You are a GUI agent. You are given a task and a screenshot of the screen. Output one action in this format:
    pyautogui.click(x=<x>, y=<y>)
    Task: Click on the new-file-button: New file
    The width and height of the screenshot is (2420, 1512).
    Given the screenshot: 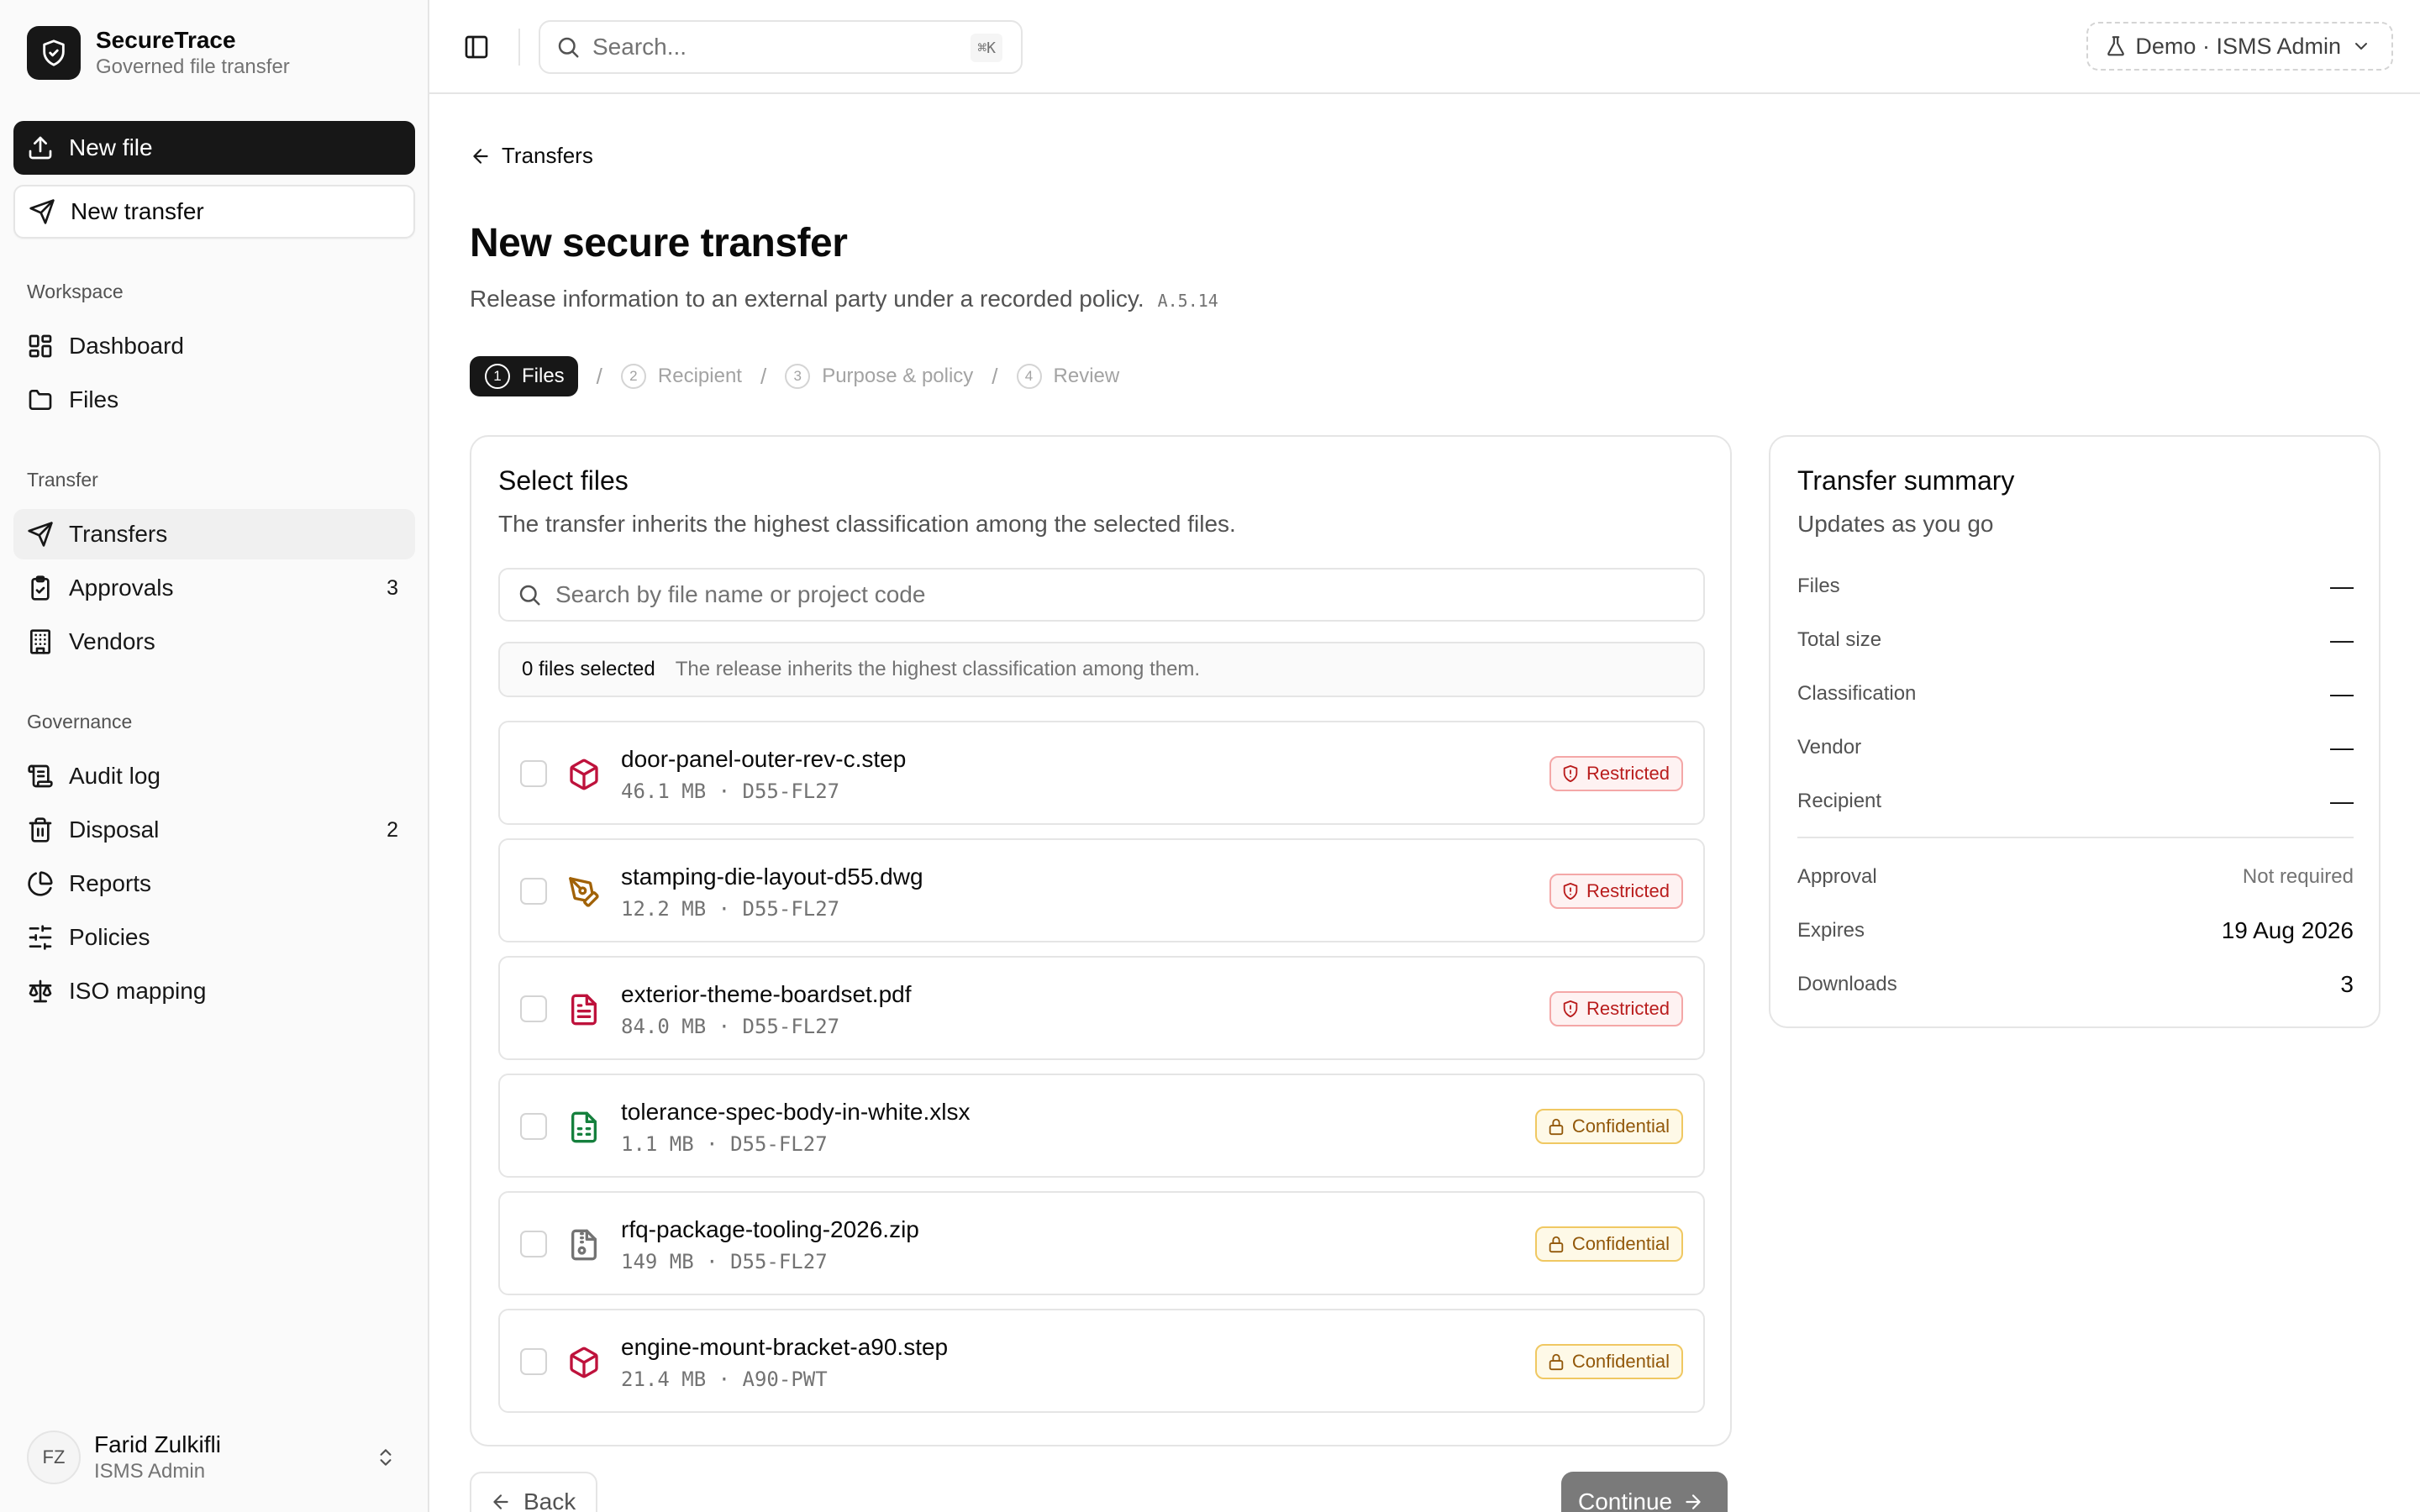 What is the action you would take?
    pyautogui.click(x=214, y=148)
    